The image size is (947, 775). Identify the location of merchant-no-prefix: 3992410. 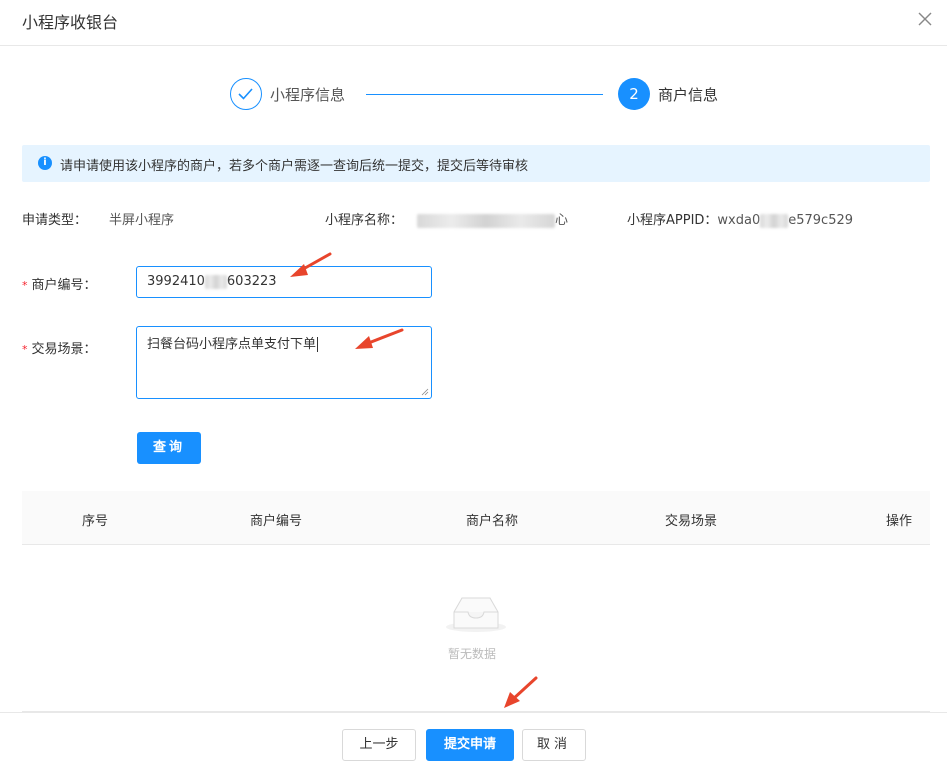
(176, 281).